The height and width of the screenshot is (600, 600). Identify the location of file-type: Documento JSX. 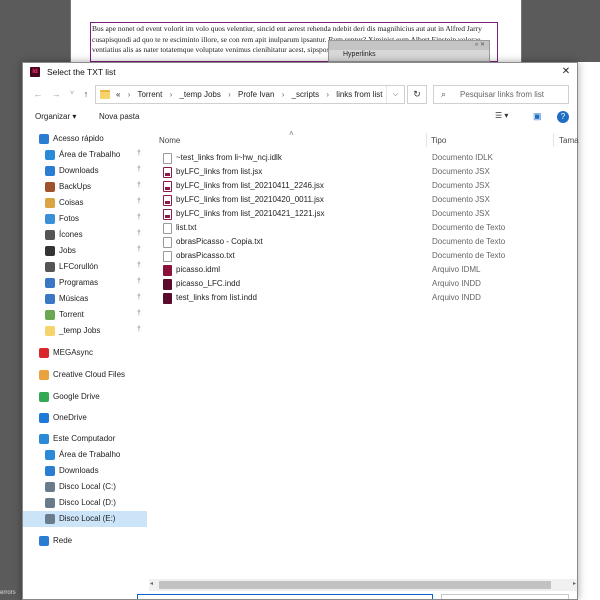
(461, 171).